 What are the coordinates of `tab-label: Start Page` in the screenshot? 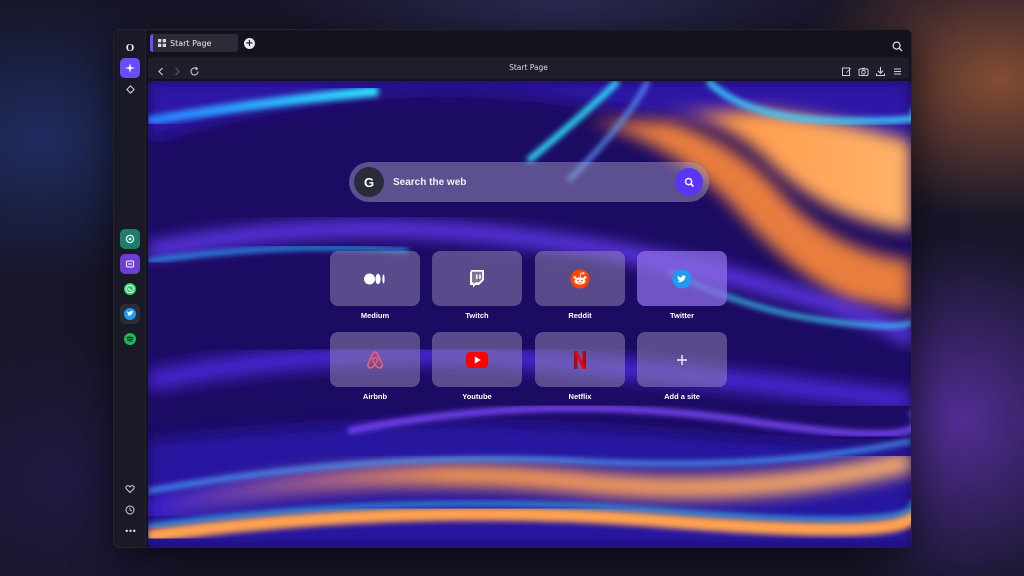 It's located at (191, 43).